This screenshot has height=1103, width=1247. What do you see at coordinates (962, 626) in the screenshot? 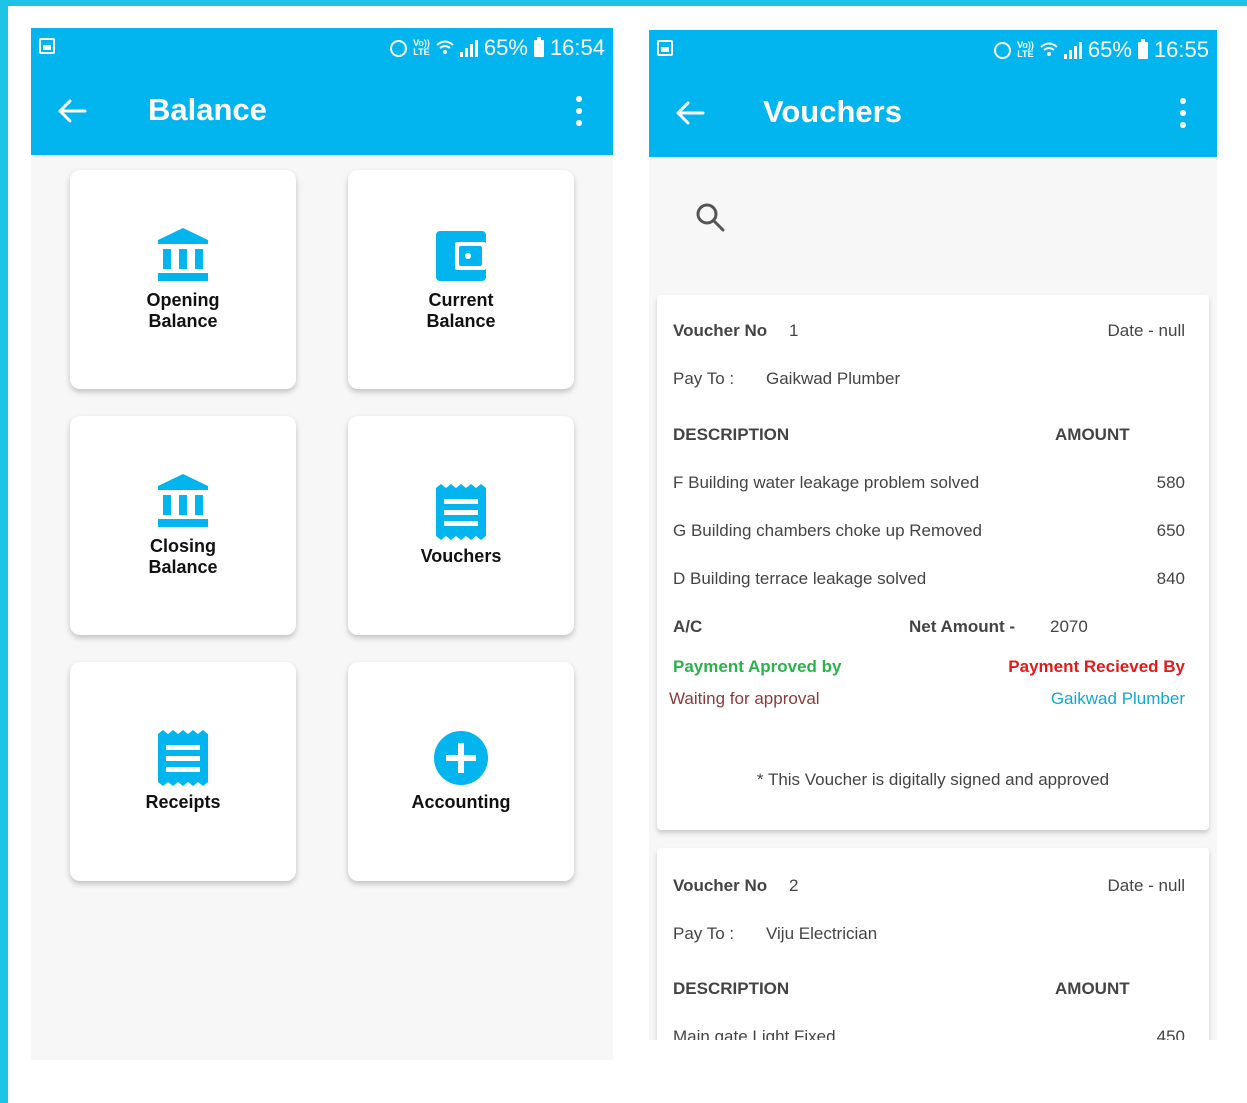
I see `net-amount-label: Net Amount -` at bounding box center [962, 626].